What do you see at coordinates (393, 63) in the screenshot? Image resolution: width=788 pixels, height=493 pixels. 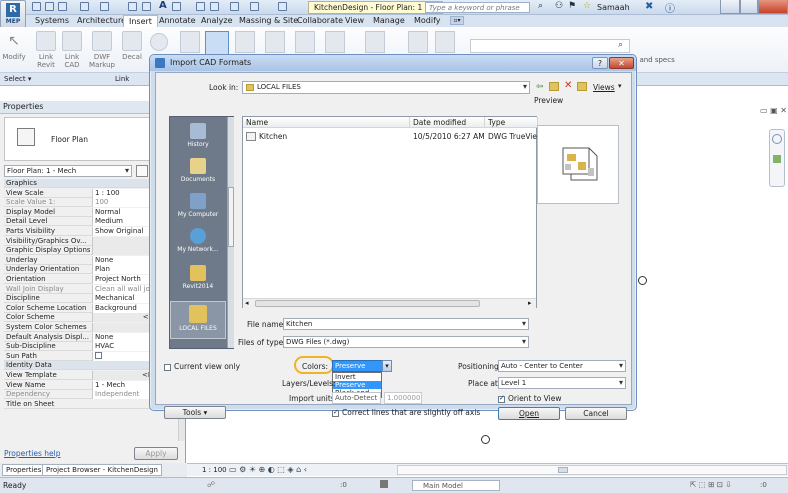 I see `dialog-title-bar: Import CAD Formats ? ✕` at bounding box center [393, 63].